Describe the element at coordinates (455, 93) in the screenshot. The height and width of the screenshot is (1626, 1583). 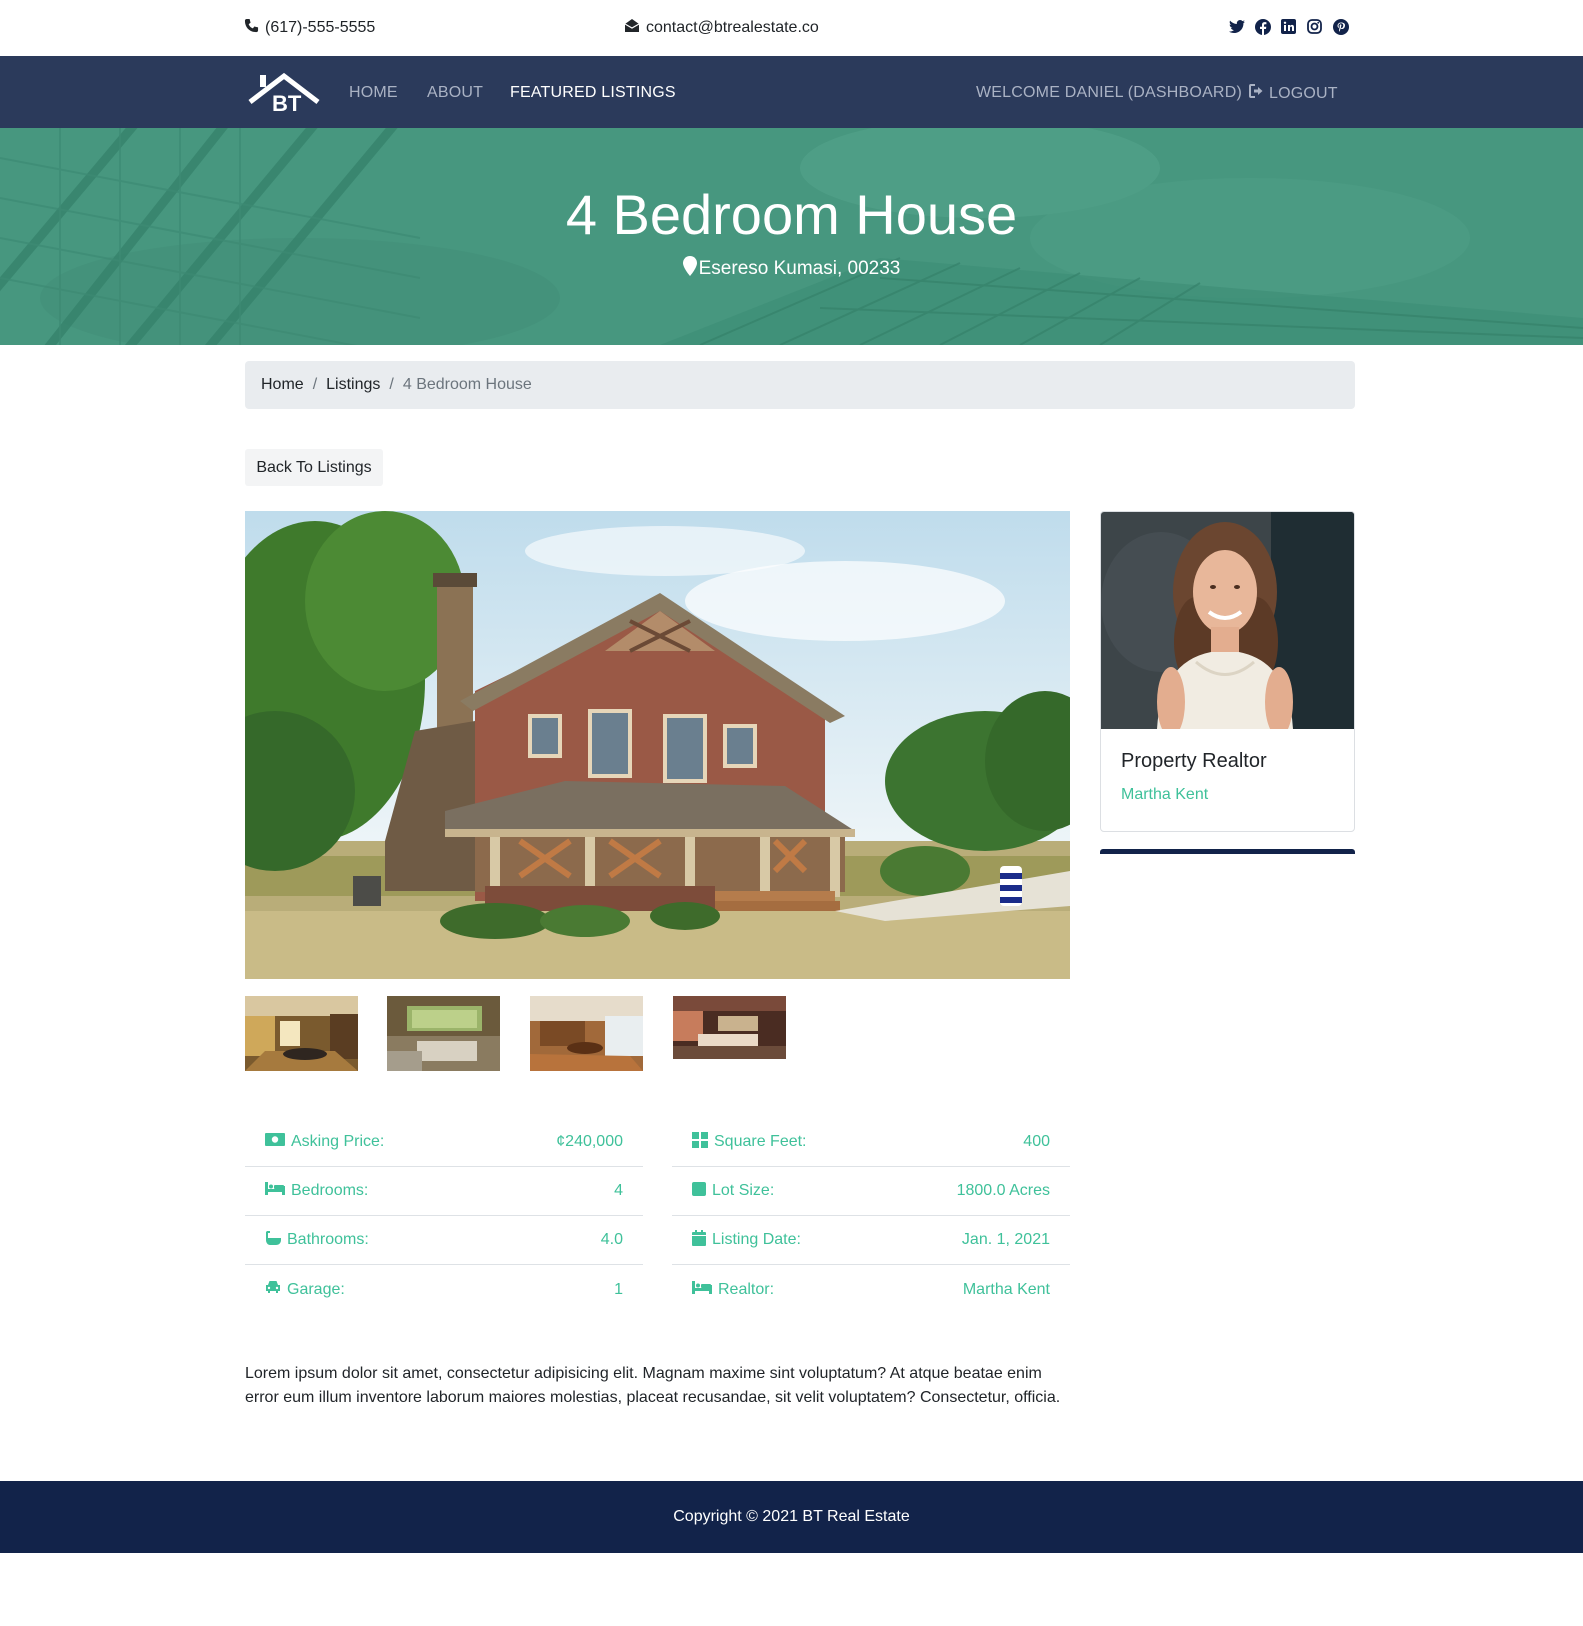
I see `nav-about: ABOUT` at that location.